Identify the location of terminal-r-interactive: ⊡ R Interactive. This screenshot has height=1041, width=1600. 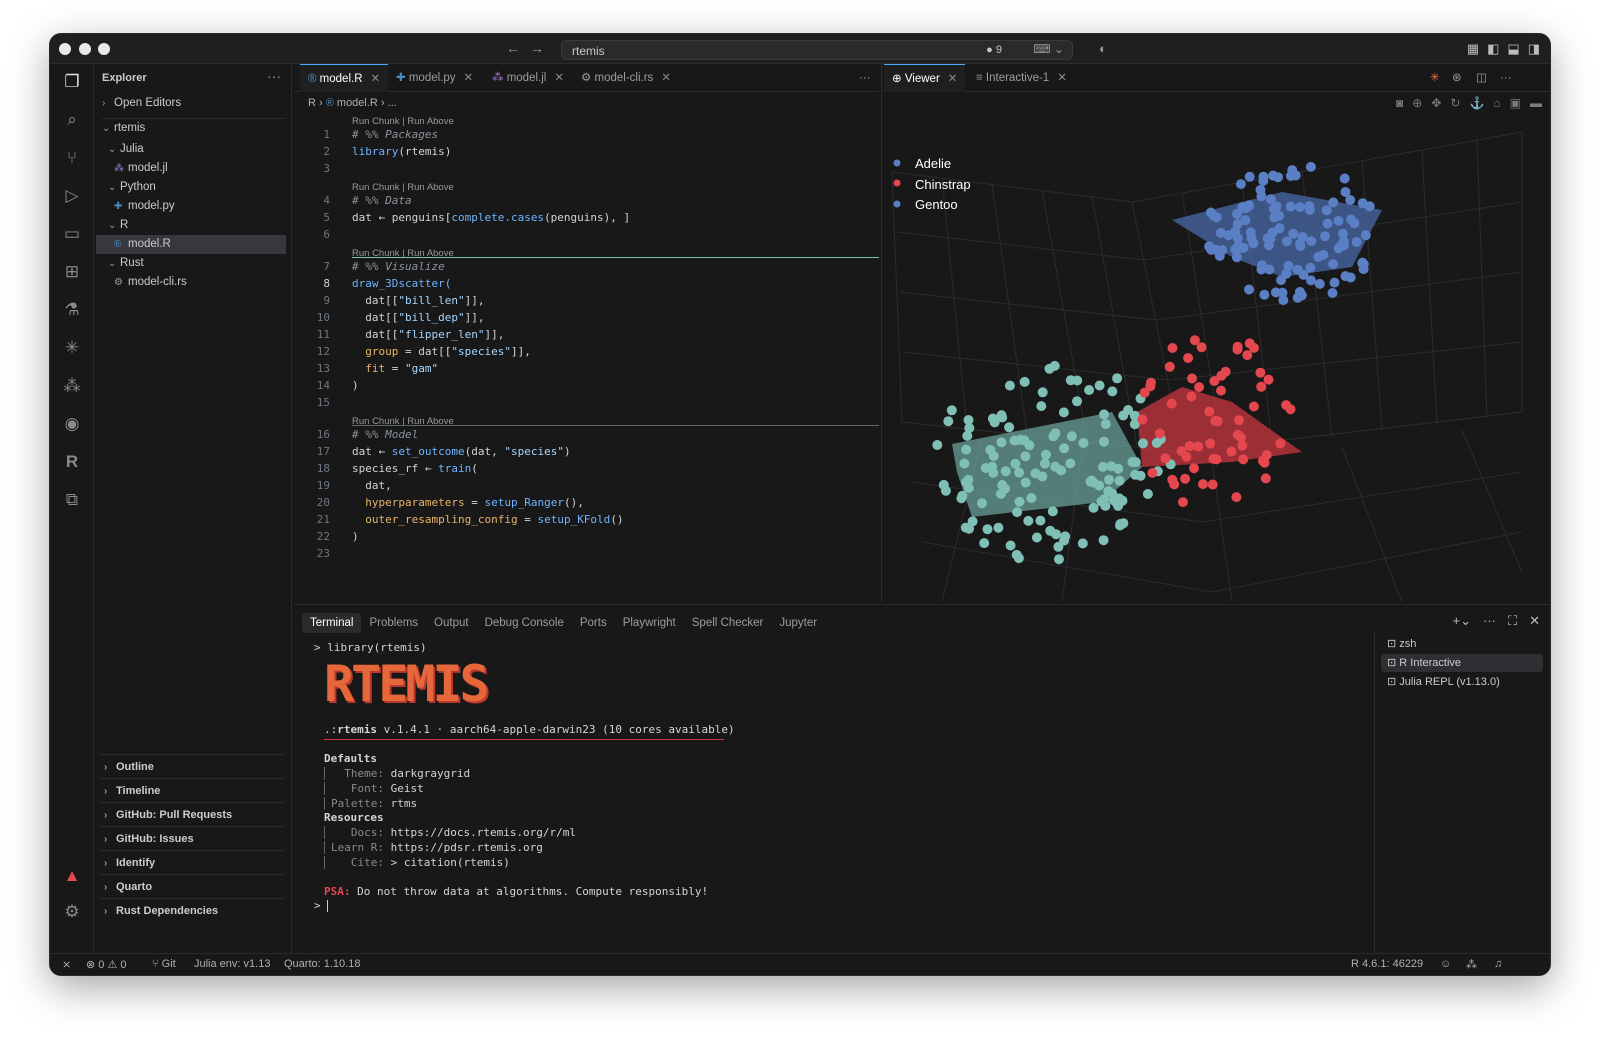
(1462, 663).